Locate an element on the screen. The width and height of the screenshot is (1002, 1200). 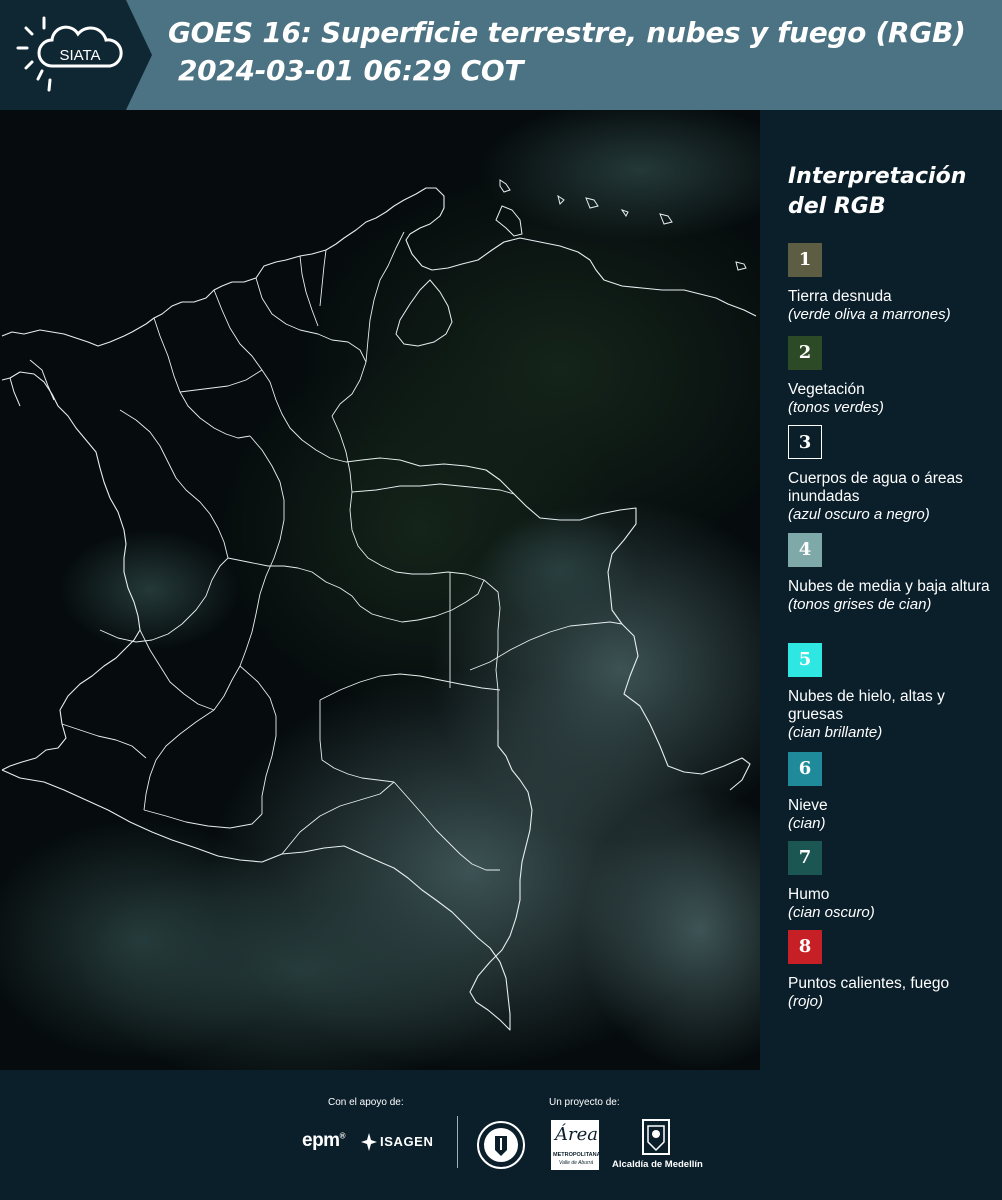
isagen-logo: ISAGEN is located at coordinates (400, 1143).